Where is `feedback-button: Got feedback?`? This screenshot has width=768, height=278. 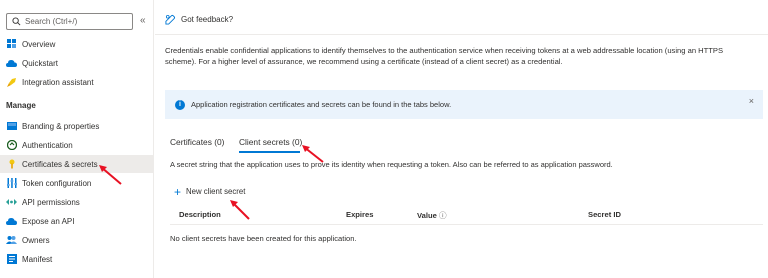
feedback-button: Got feedback? is located at coordinates (199, 19).